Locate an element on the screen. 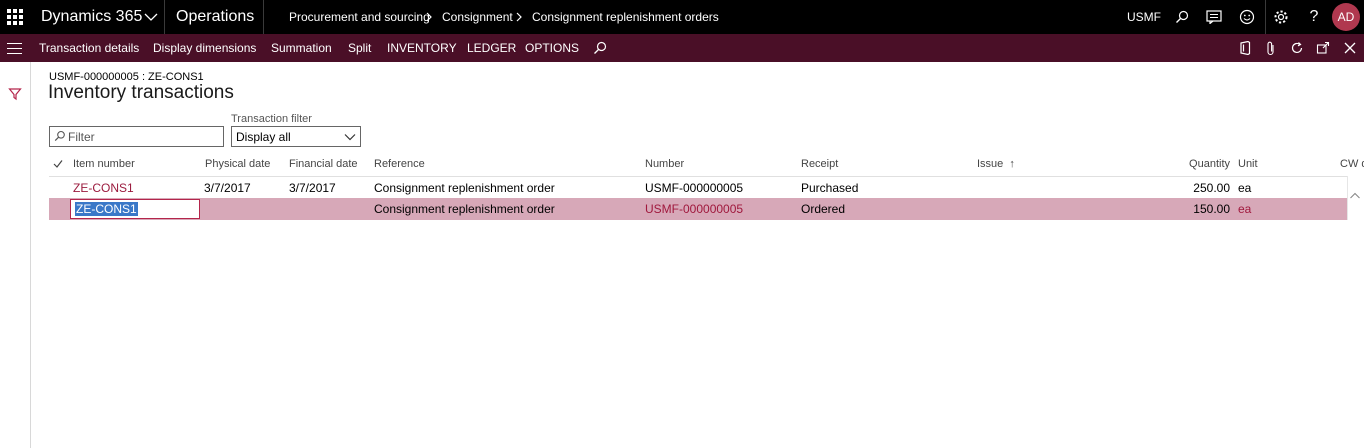 The width and height of the screenshot is (1364, 448). item-number-edit-field: ZE-CONS1 is located at coordinates (135, 209).